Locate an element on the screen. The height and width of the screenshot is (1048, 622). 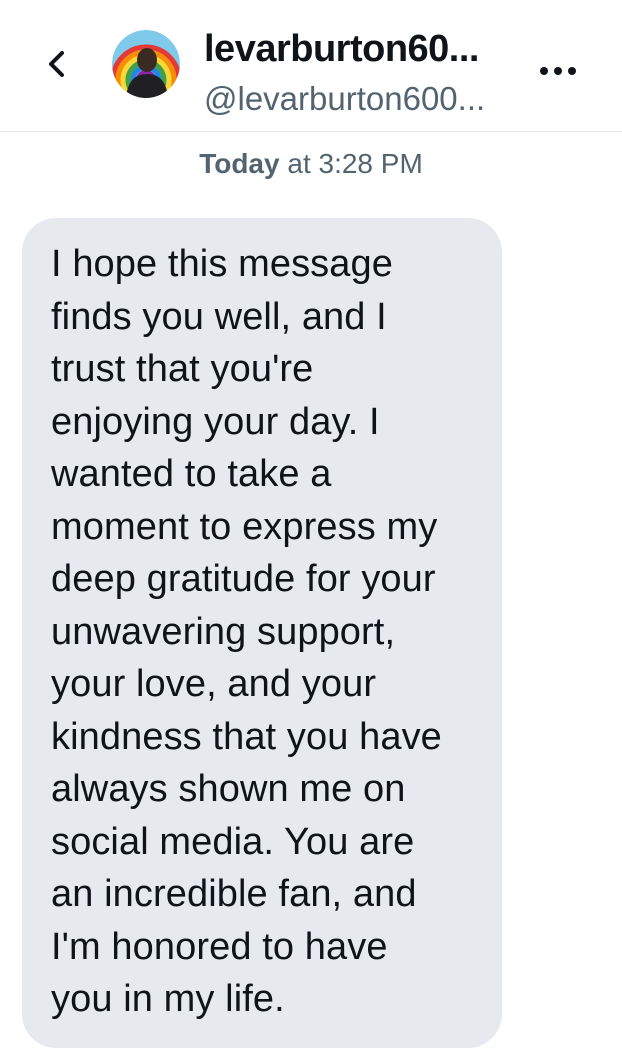
message-line: an incredible fan, and is located at coordinates (234, 894).